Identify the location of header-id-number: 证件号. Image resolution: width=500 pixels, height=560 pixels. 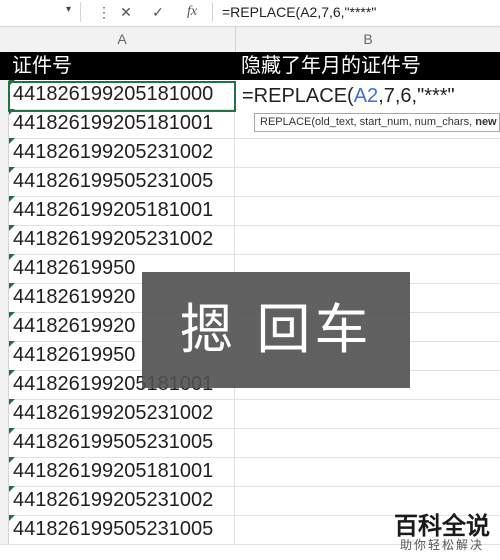
(42, 66).